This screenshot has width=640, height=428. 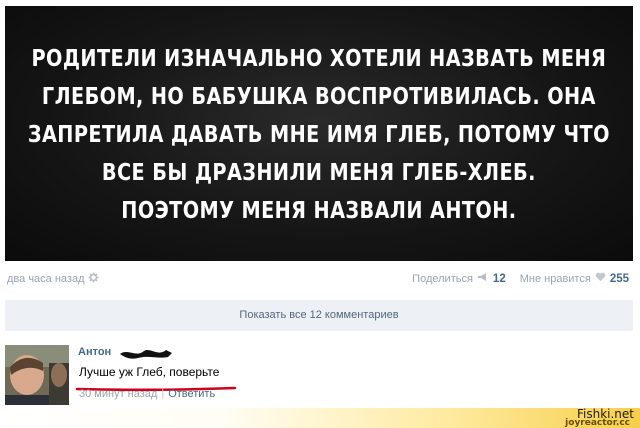 What do you see at coordinates (319, 95) in the screenshot?
I see `image-text-line: Глебом, но бабушка воспротивилась. Она` at bounding box center [319, 95].